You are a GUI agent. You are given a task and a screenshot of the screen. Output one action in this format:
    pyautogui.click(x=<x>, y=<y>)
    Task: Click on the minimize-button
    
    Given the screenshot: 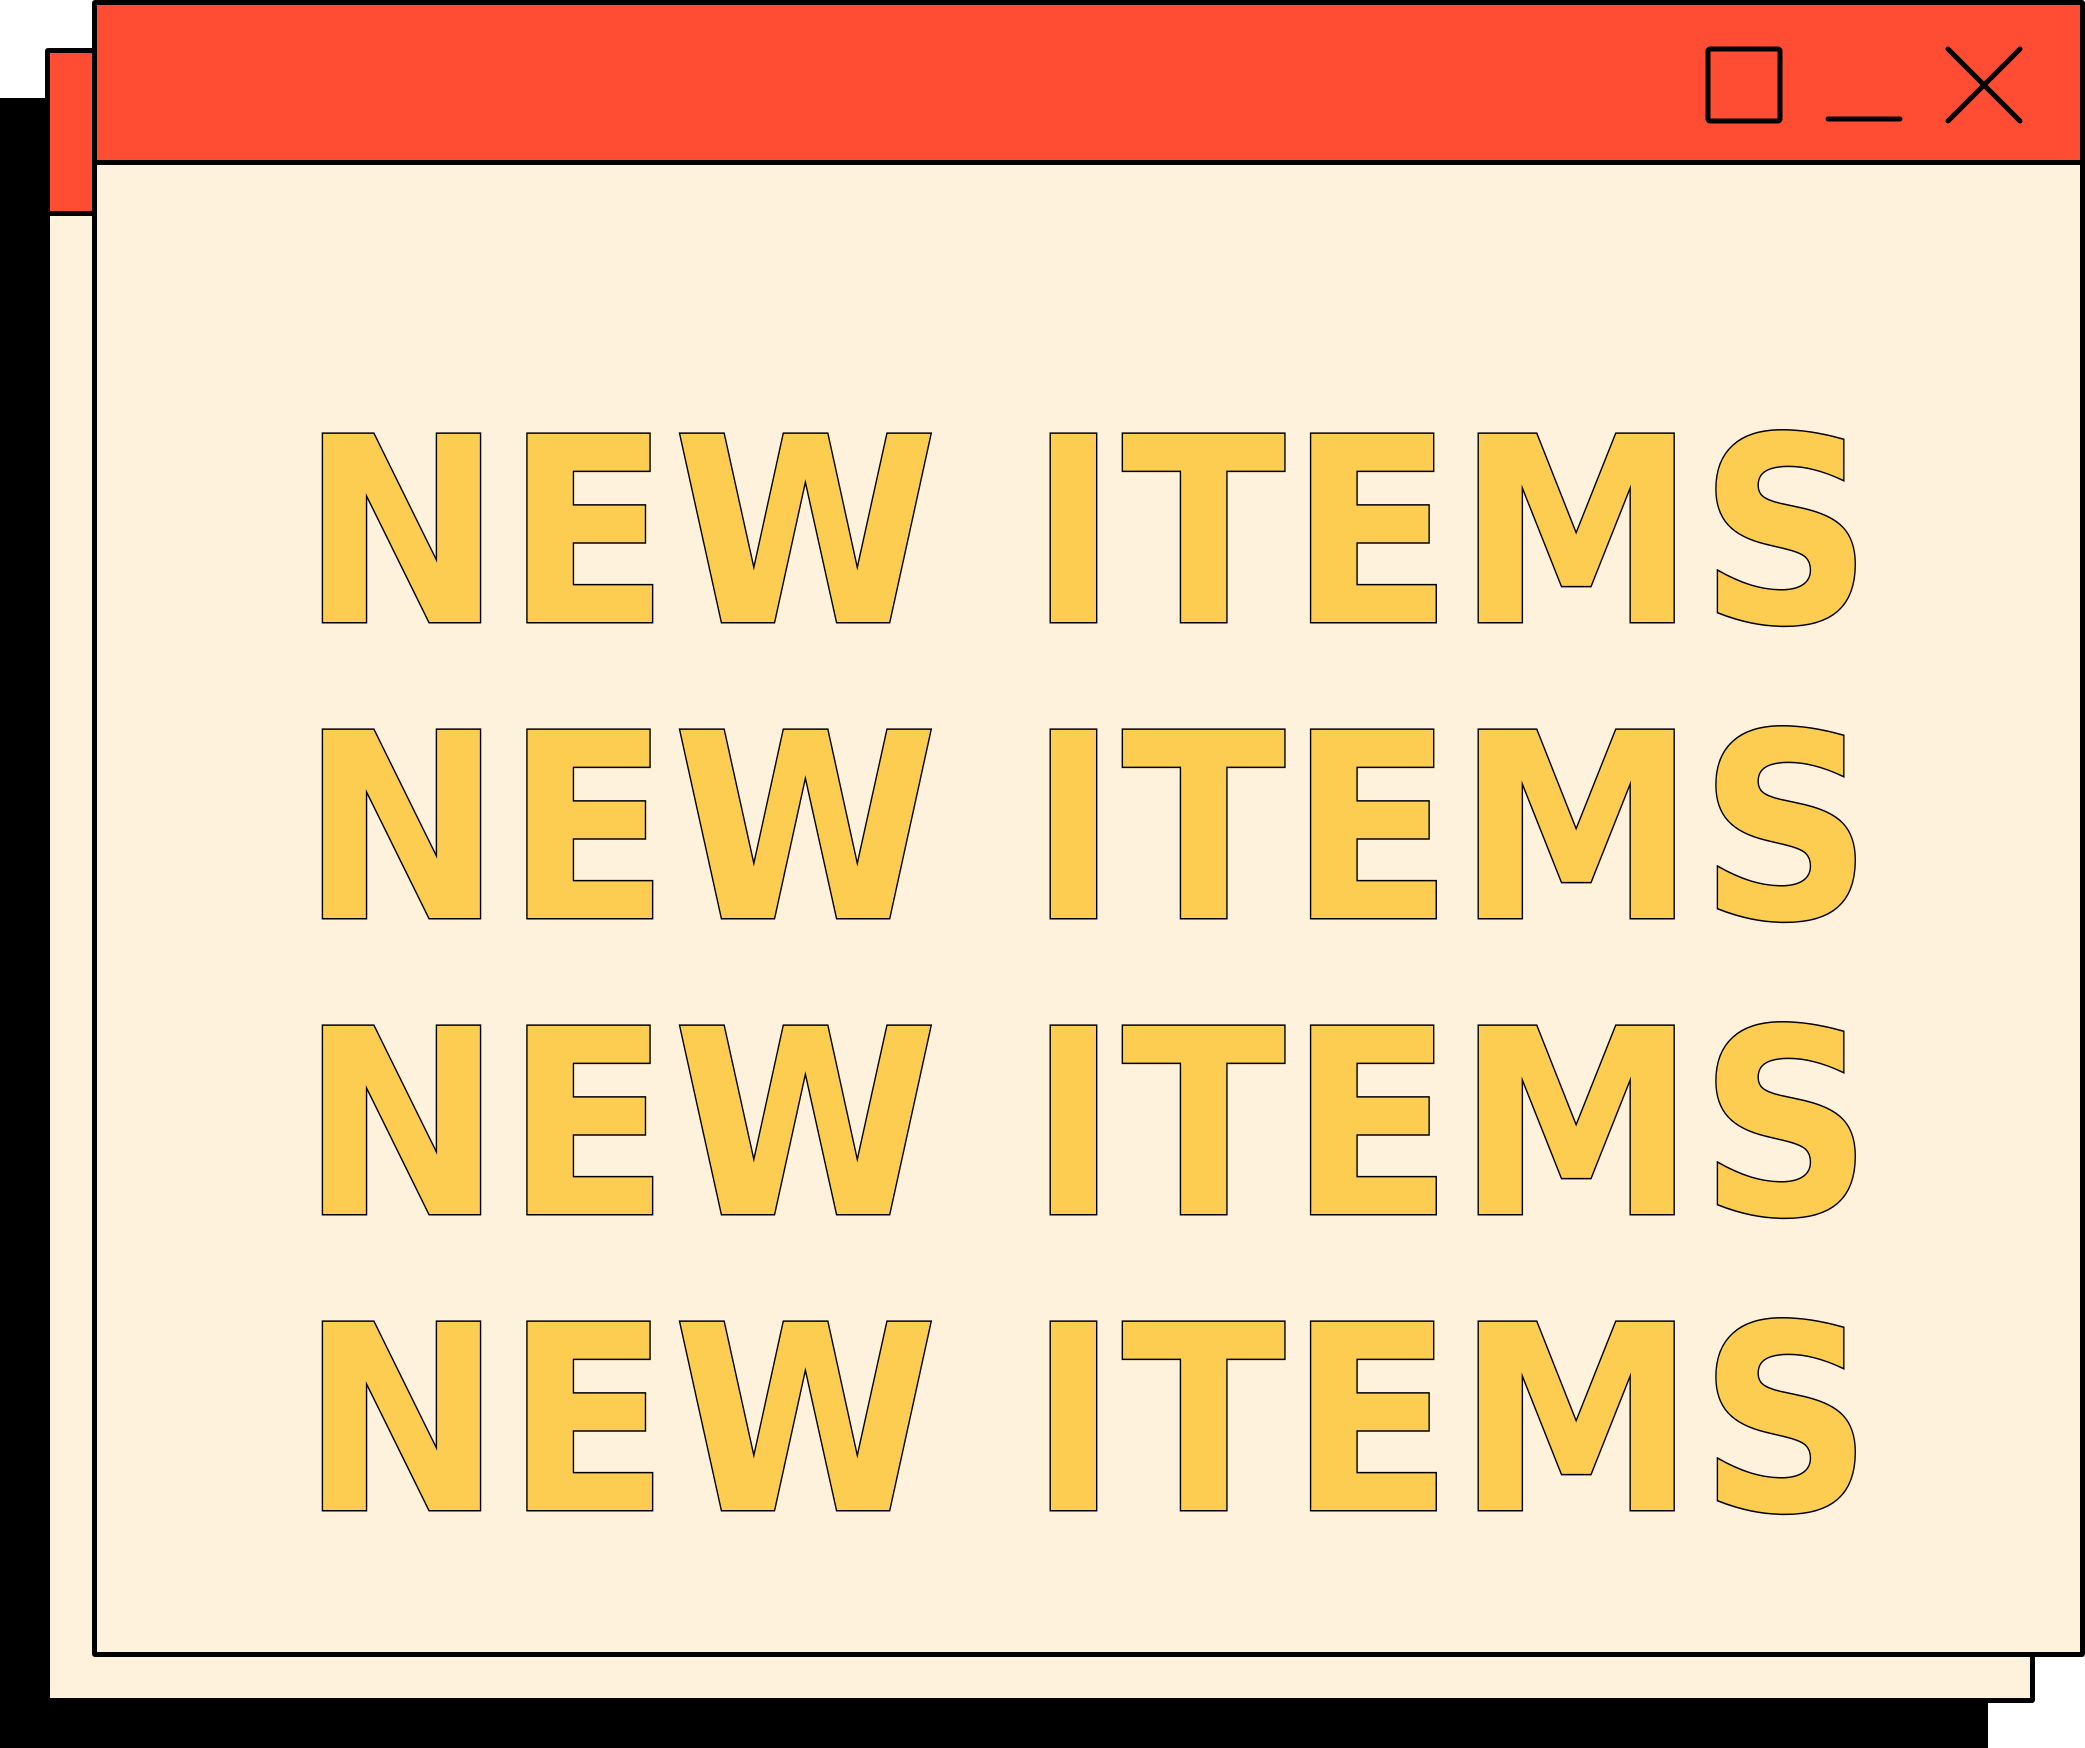 What is the action you would take?
    pyautogui.click(x=1864, y=85)
    